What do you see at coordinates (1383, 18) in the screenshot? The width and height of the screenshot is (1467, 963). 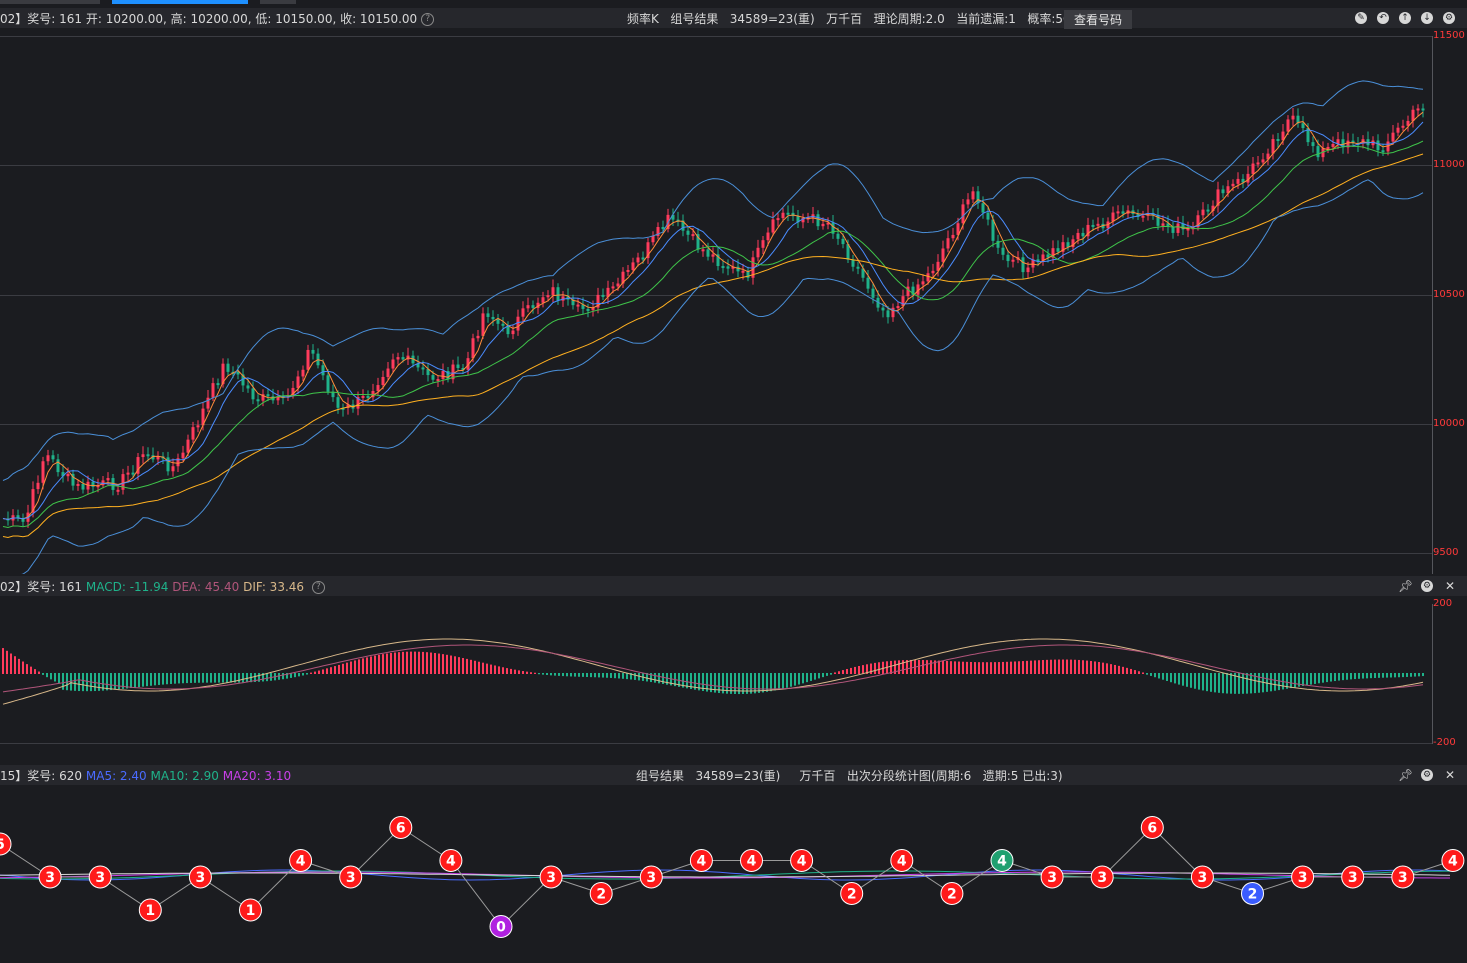 I see `undo-icon: ↶` at bounding box center [1383, 18].